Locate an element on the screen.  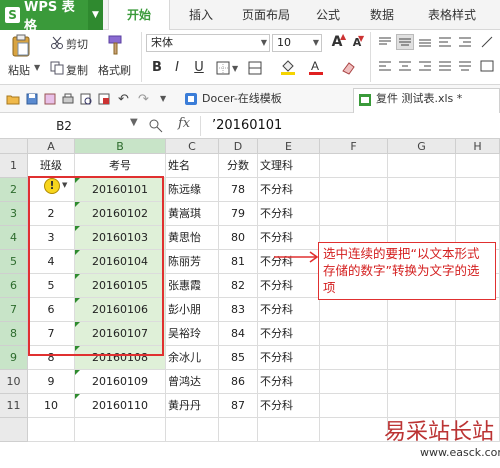
row-header: 1 is located at coordinates (14, 166).